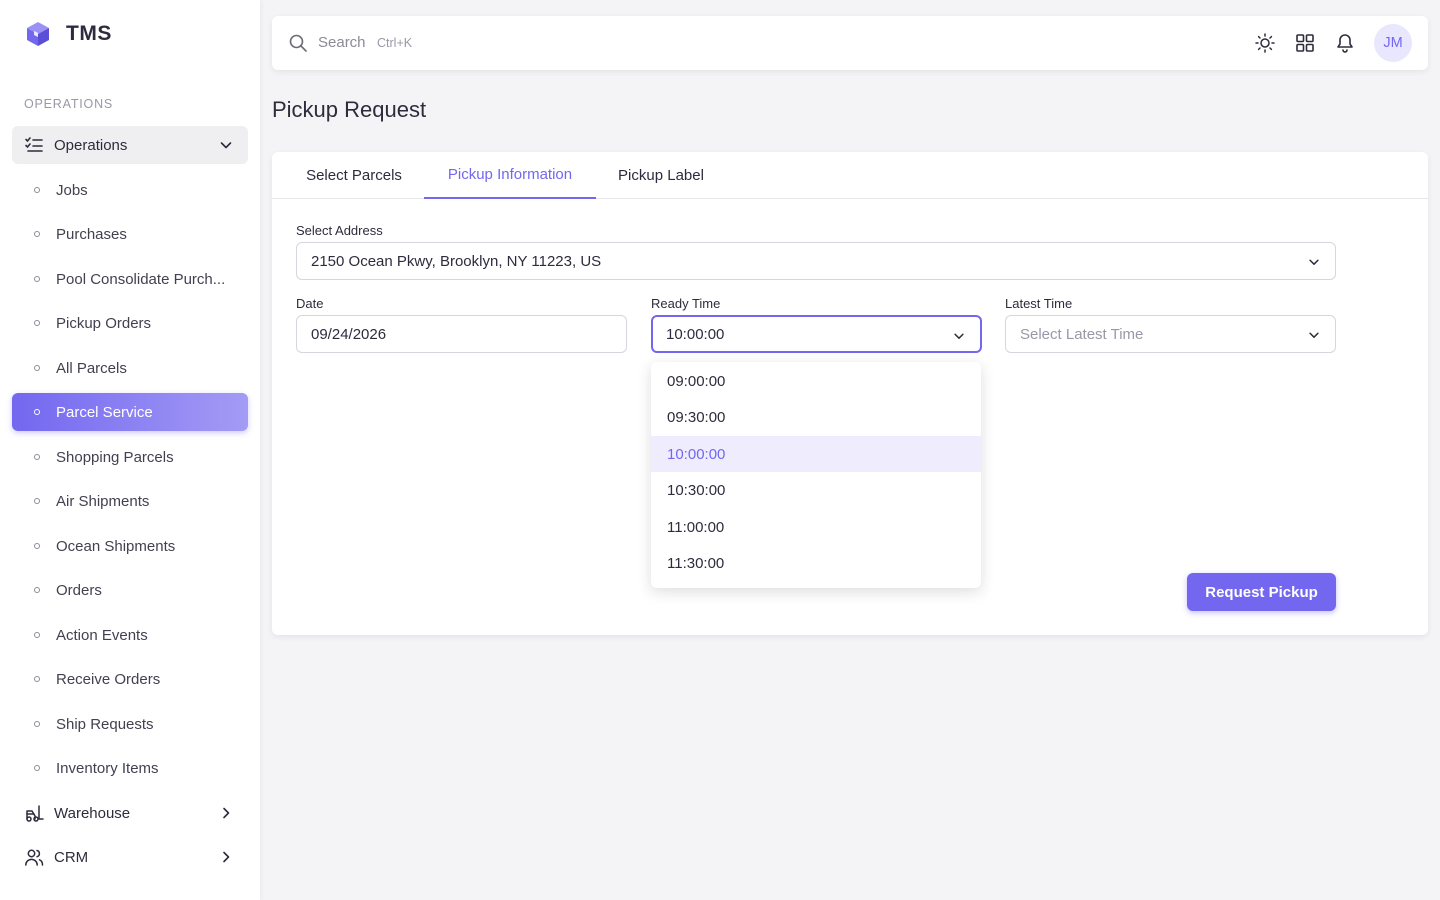 The image size is (1440, 900). What do you see at coordinates (103, 501) in the screenshot?
I see `sidebar-item-label: Air Shipments` at bounding box center [103, 501].